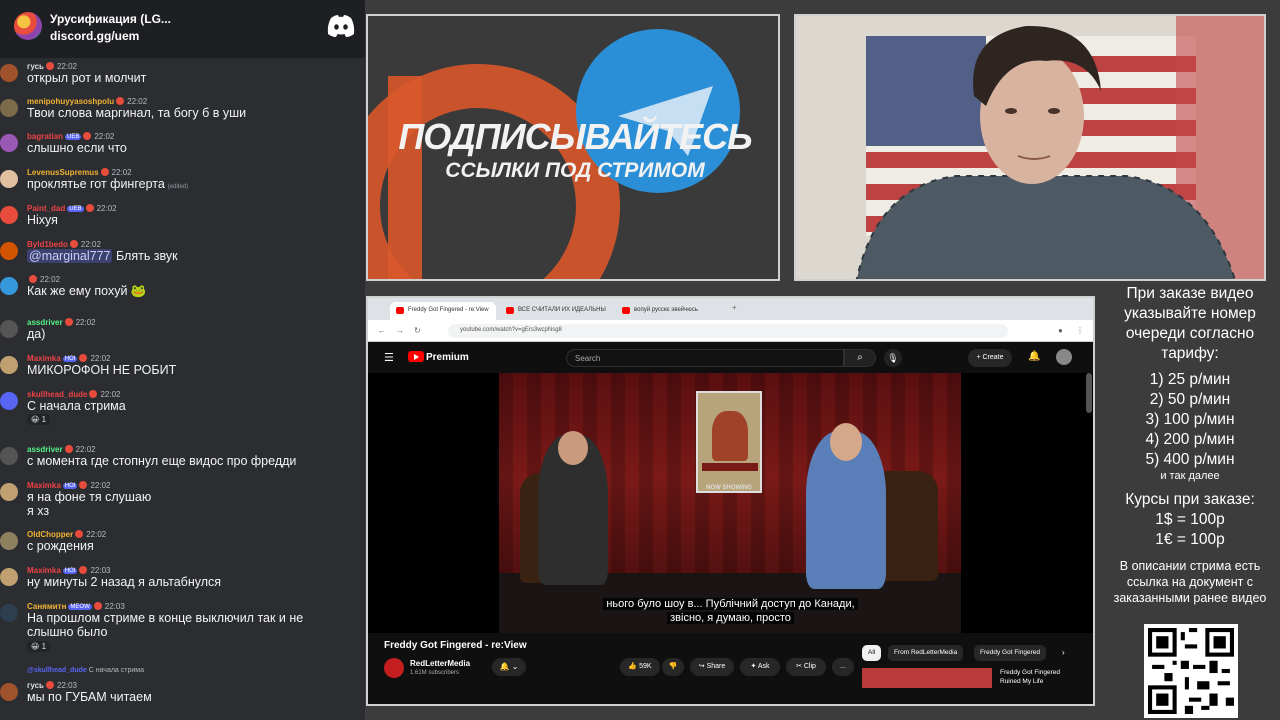  What do you see at coordinates (509, 667) in the screenshot?
I see `subscribed-bell-button: 🔔 ⌄` at bounding box center [509, 667].